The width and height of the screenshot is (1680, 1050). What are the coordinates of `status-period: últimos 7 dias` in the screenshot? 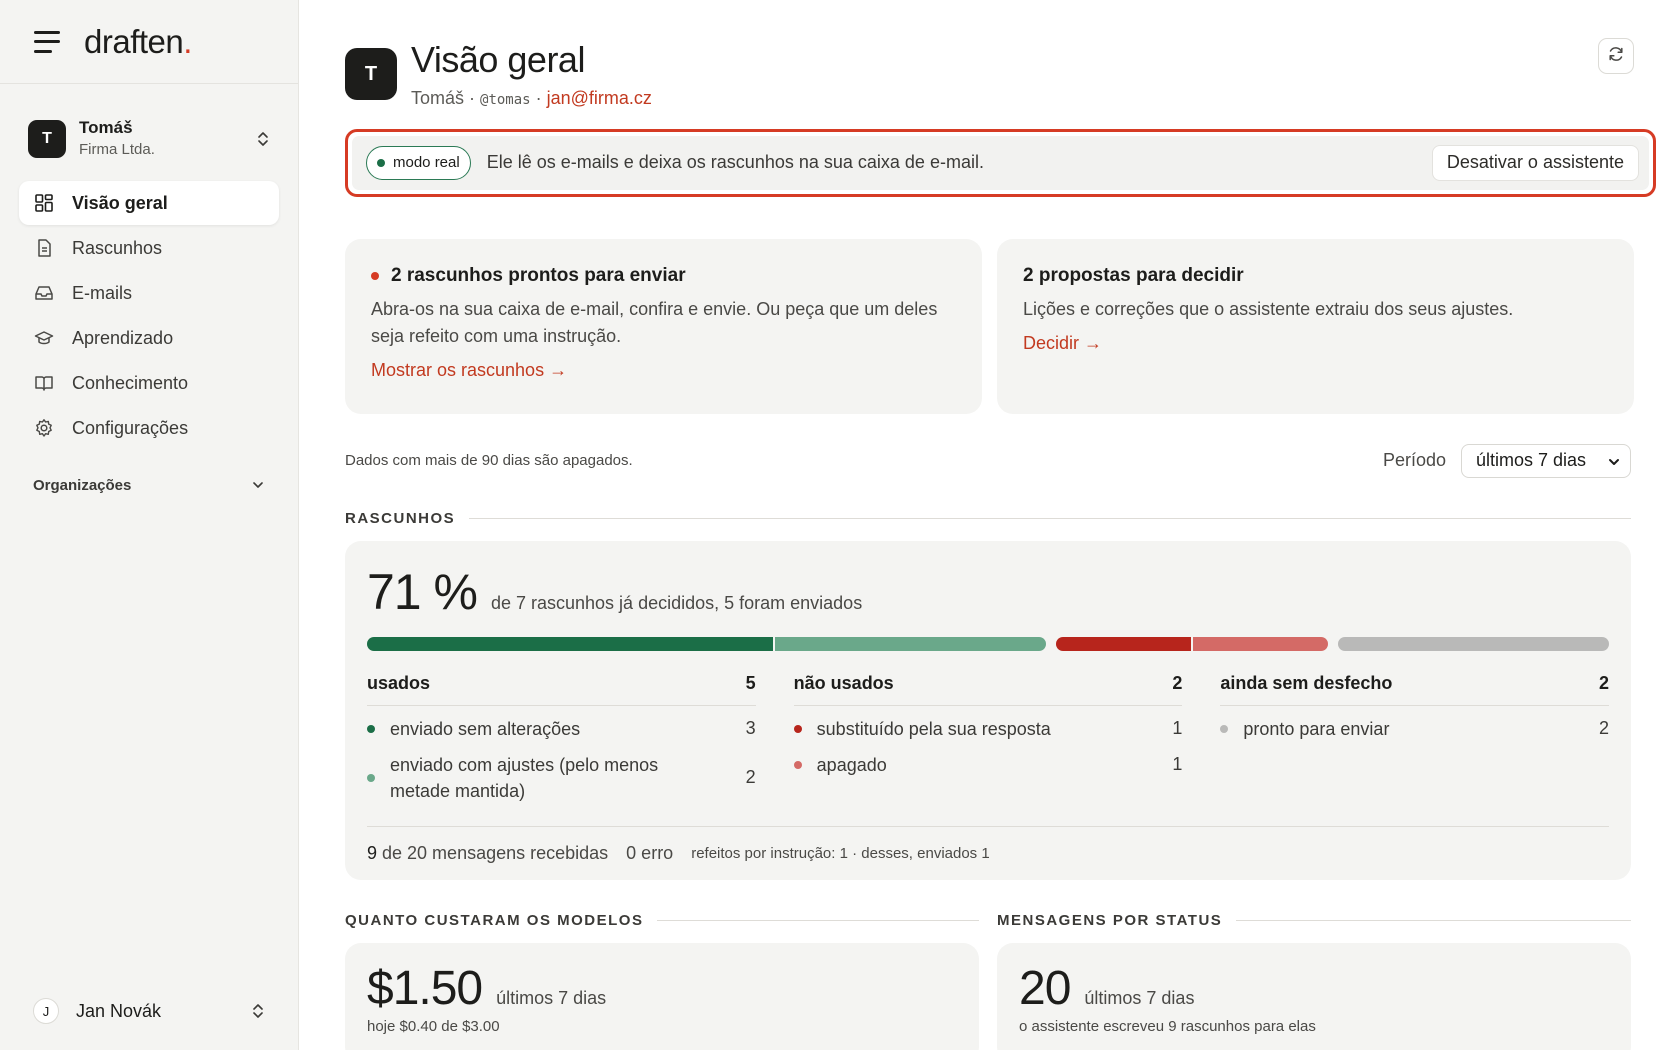 It's located at (1139, 997).